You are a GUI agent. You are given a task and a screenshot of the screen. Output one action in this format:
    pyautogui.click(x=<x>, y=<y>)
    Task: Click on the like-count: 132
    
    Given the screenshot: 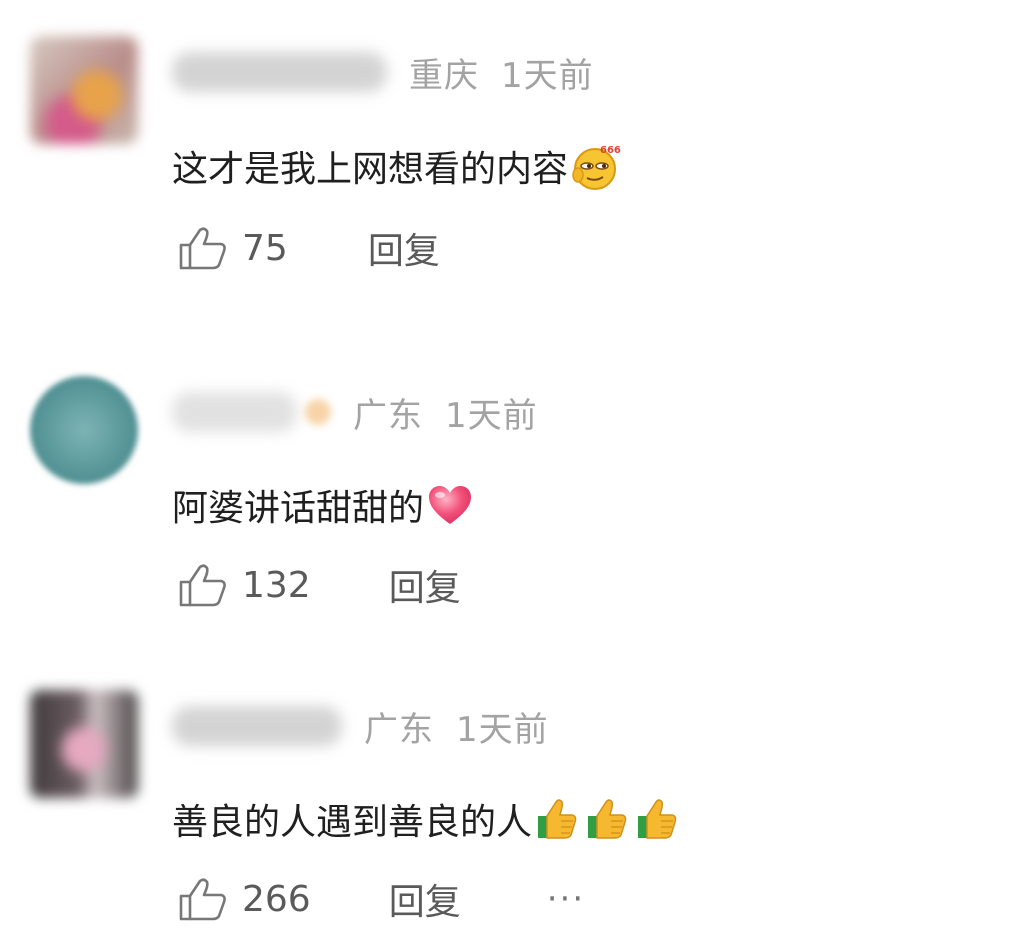 What is the action you would take?
    pyautogui.click(x=276, y=585)
    